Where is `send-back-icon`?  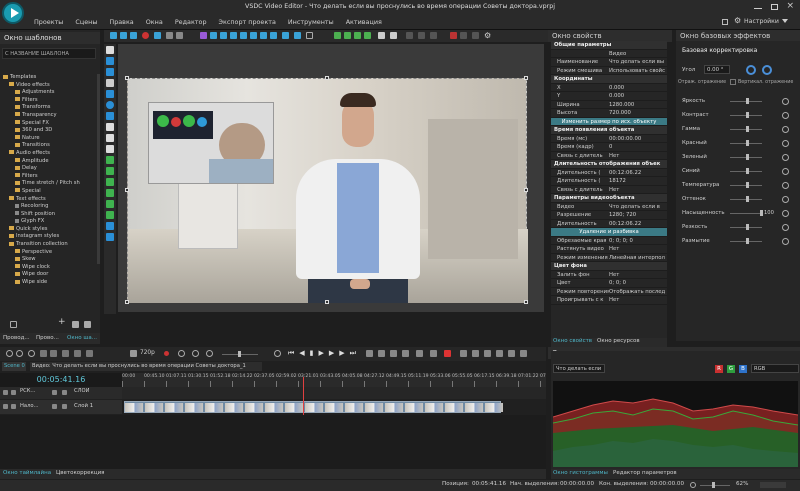
send-back-icon is located at coordinates (367, 35).